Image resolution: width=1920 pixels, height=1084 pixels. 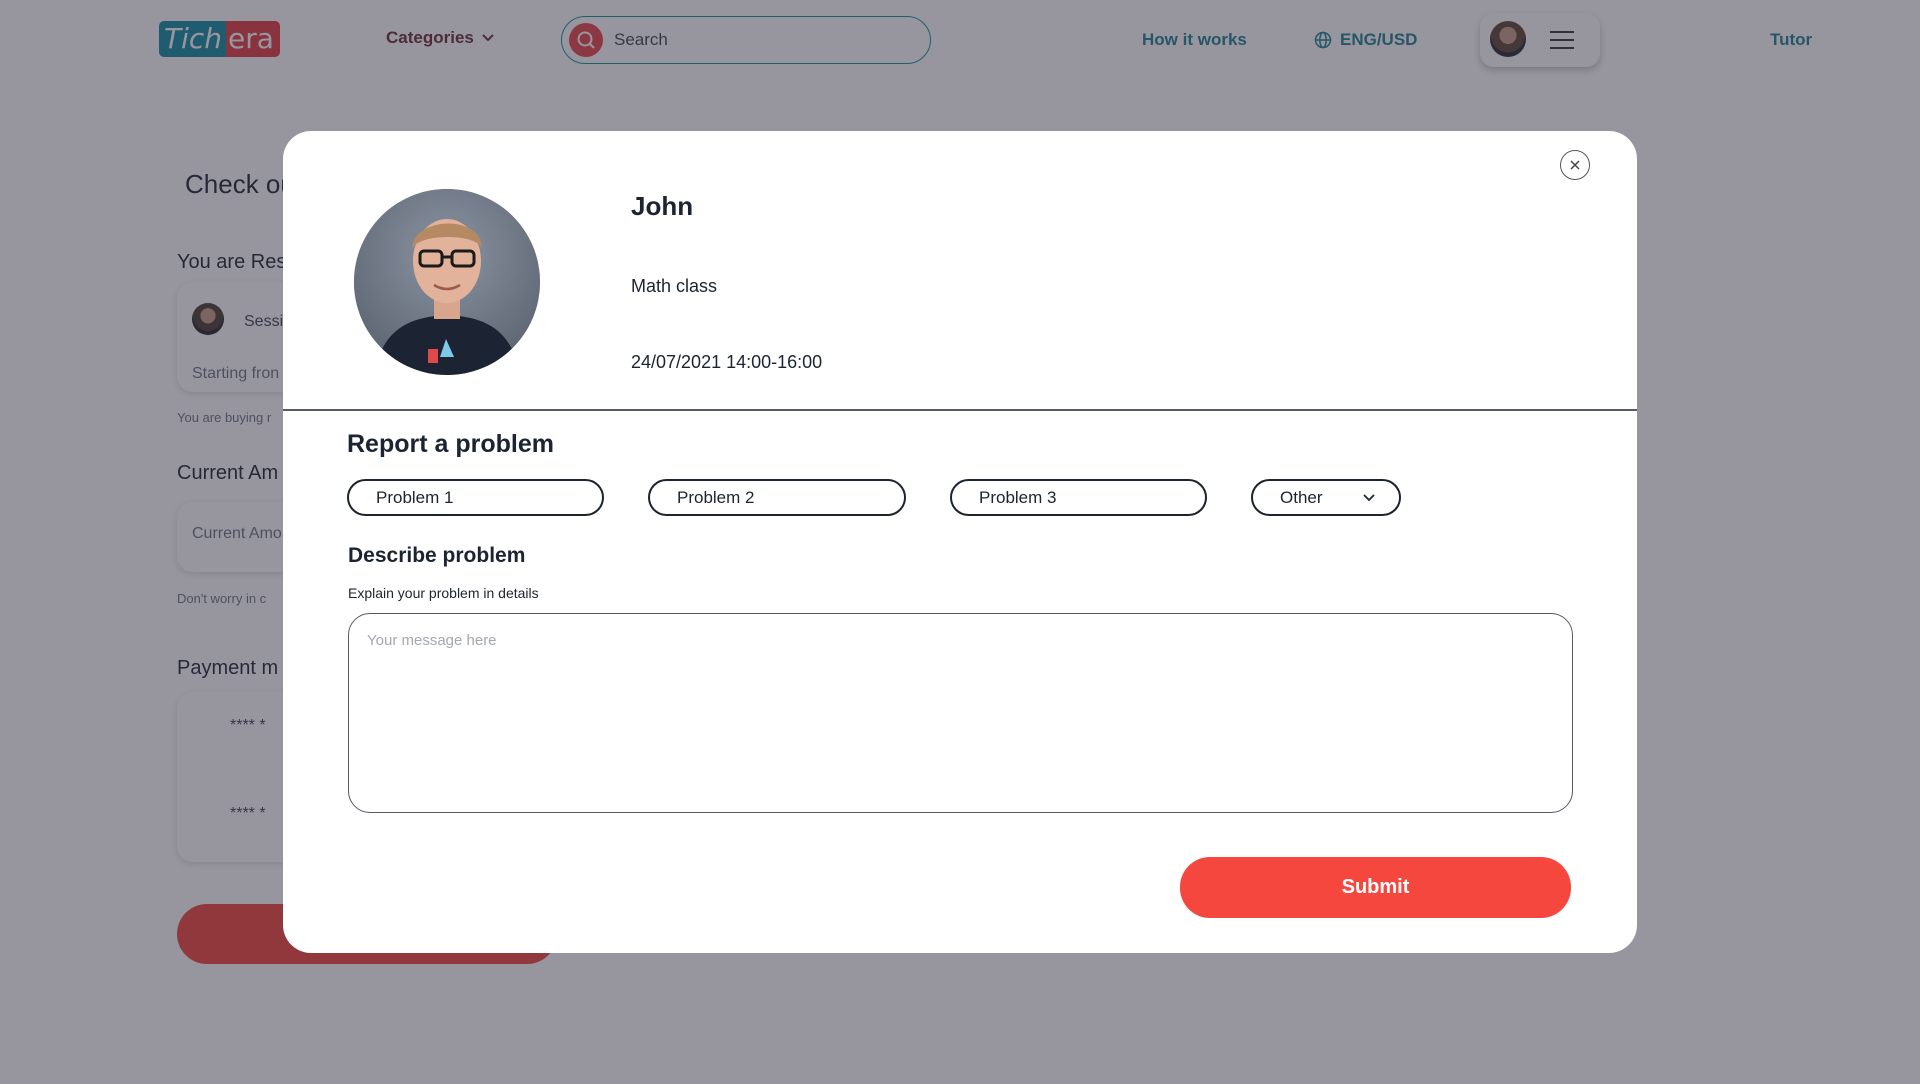 I want to click on problem-option-3: Problem 3, so click(x=1078, y=497).